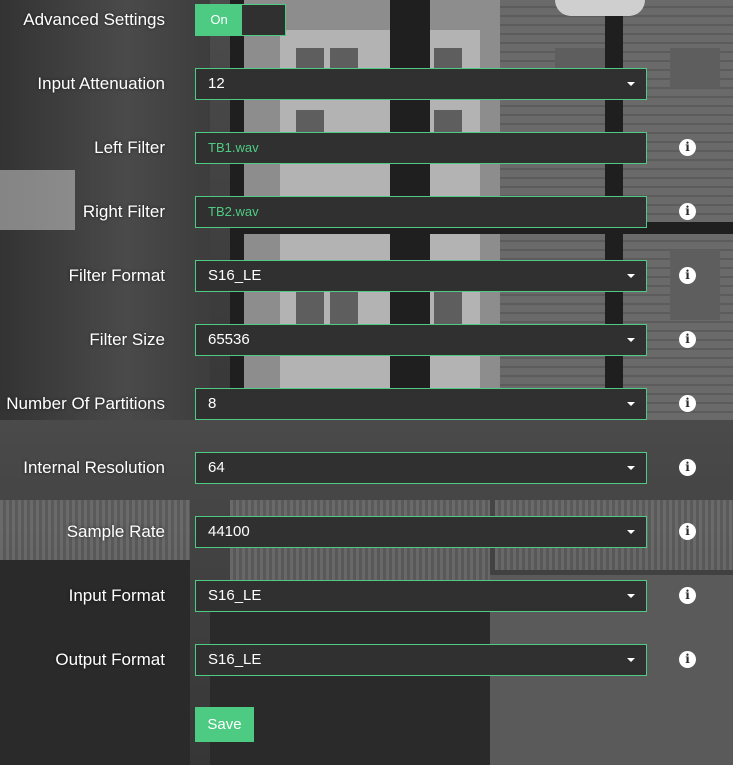 Image resolution: width=733 pixels, height=765 pixels. Describe the element at coordinates (421, 660) in the screenshot. I see `output-format-select: S16_LE` at that location.